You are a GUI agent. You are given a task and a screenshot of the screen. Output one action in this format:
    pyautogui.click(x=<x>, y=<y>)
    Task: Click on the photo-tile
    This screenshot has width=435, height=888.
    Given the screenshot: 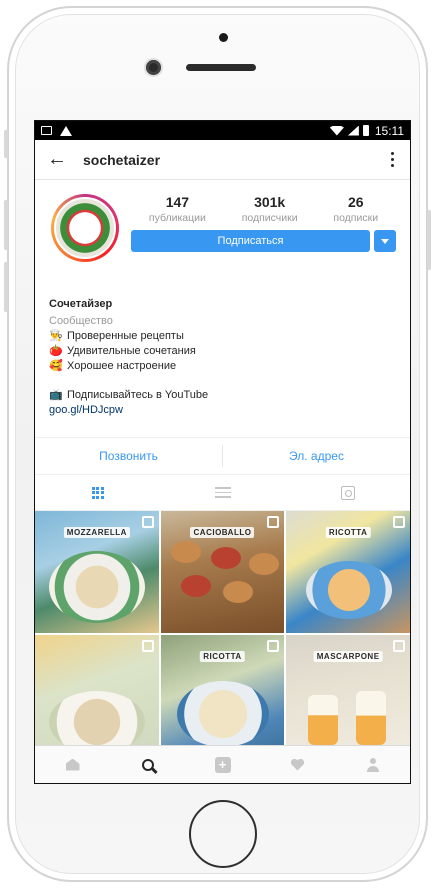 What is the action you would take?
    pyautogui.click(x=97, y=696)
    